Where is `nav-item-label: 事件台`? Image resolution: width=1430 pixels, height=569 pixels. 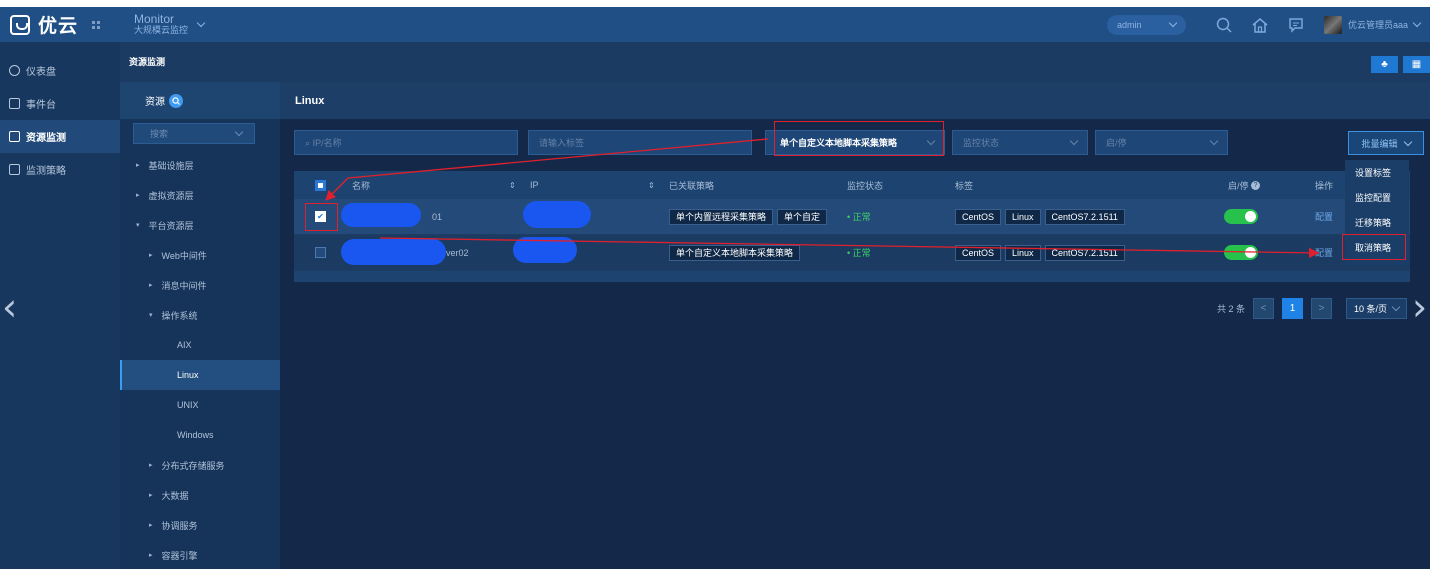 nav-item-label: 事件台 is located at coordinates (41, 105).